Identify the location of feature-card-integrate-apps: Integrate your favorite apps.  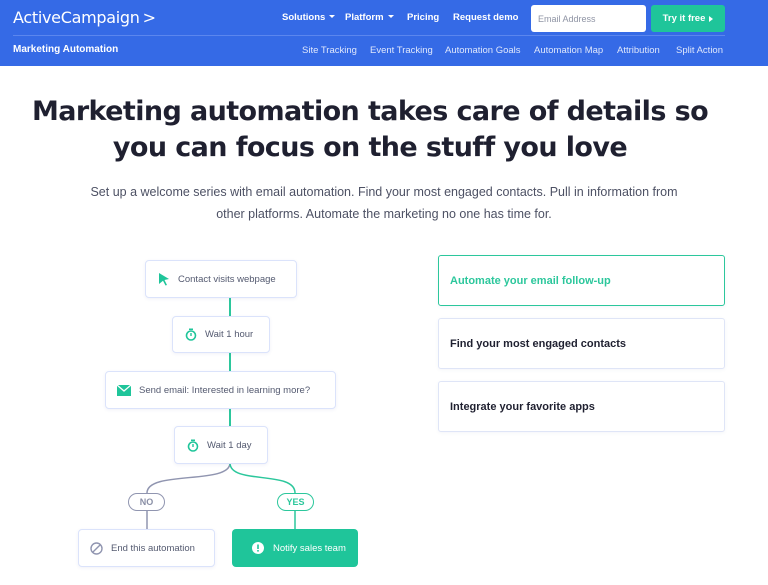
(581, 406).